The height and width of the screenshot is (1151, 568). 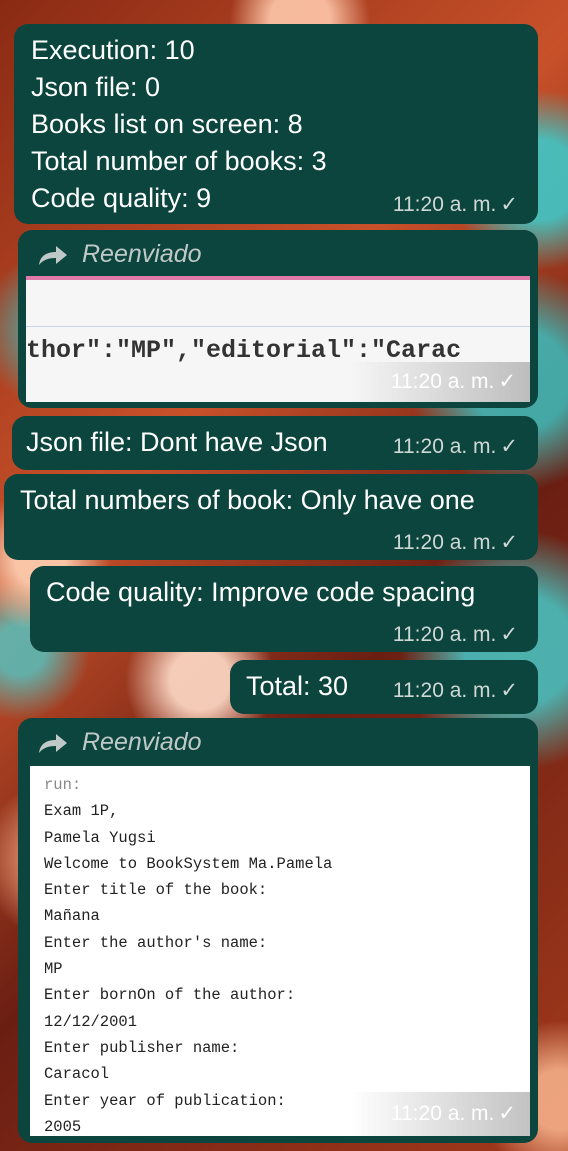 I want to click on message-line: Execution: 10, so click(x=113, y=50).